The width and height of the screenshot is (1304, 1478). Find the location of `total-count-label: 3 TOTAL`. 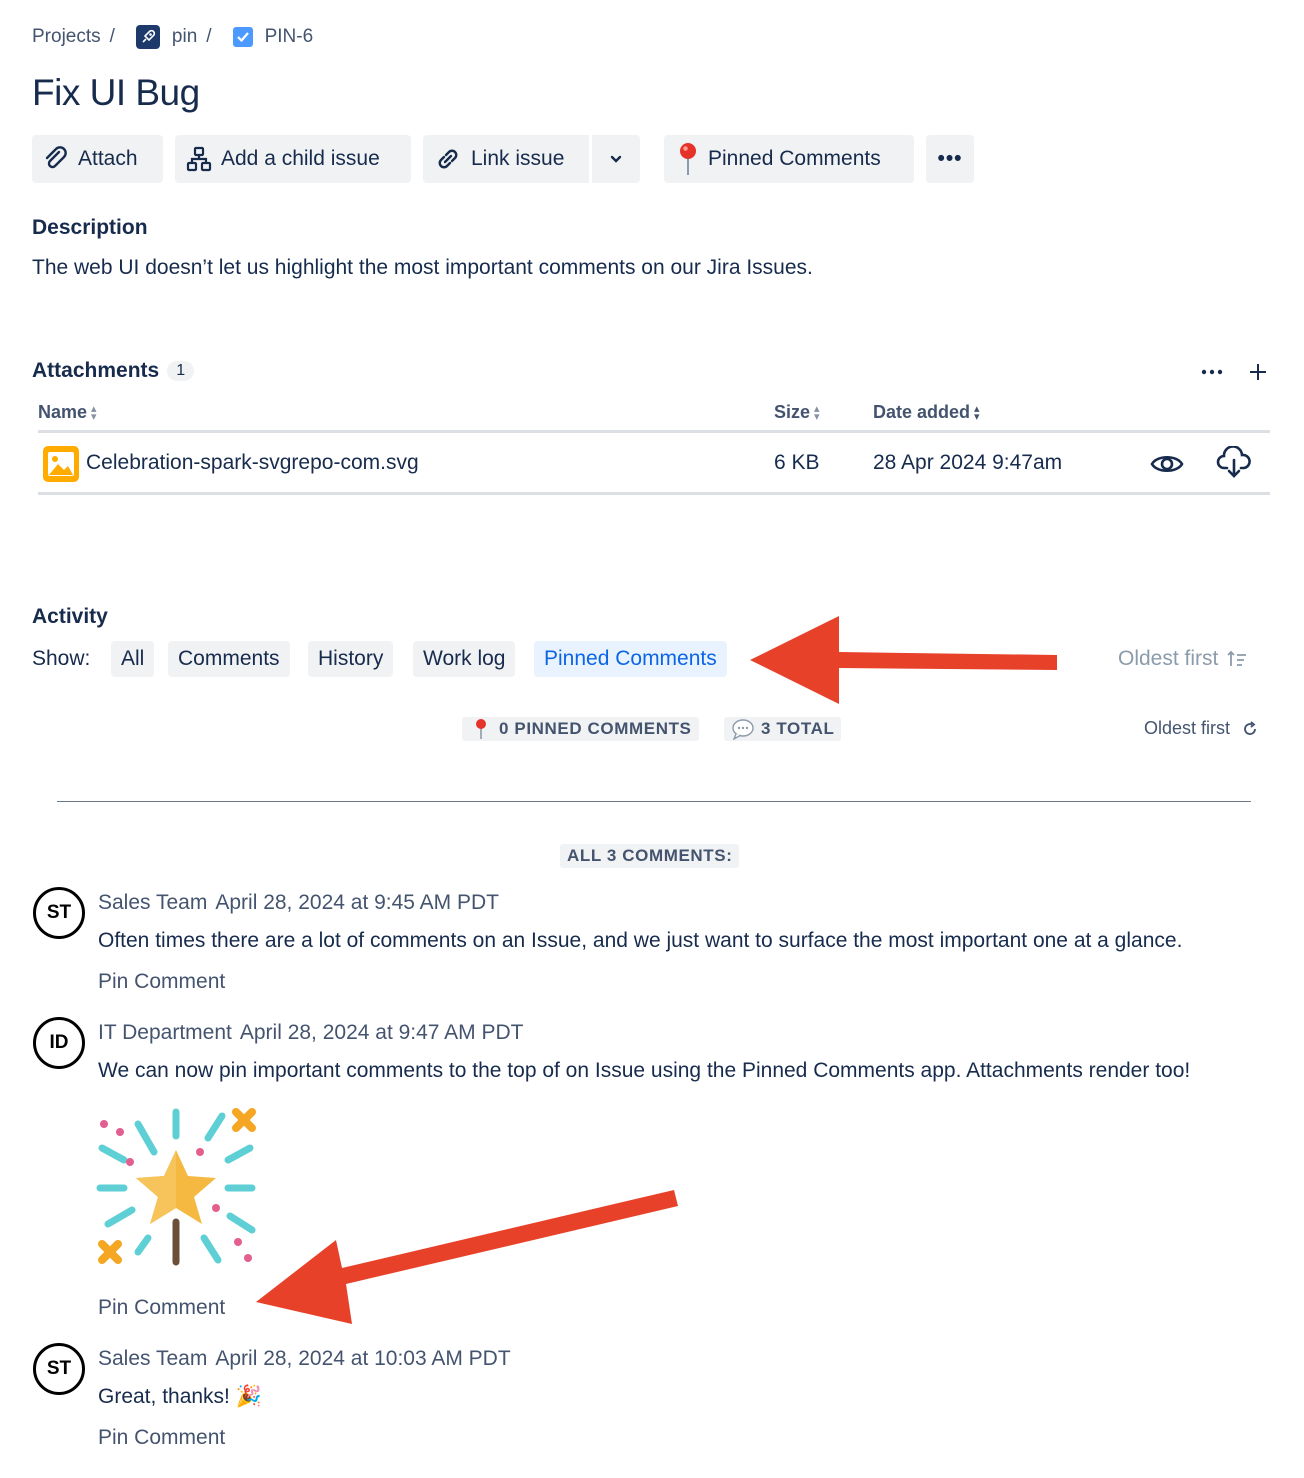

total-count-label: 3 TOTAL is located at coordinates (798, 728).